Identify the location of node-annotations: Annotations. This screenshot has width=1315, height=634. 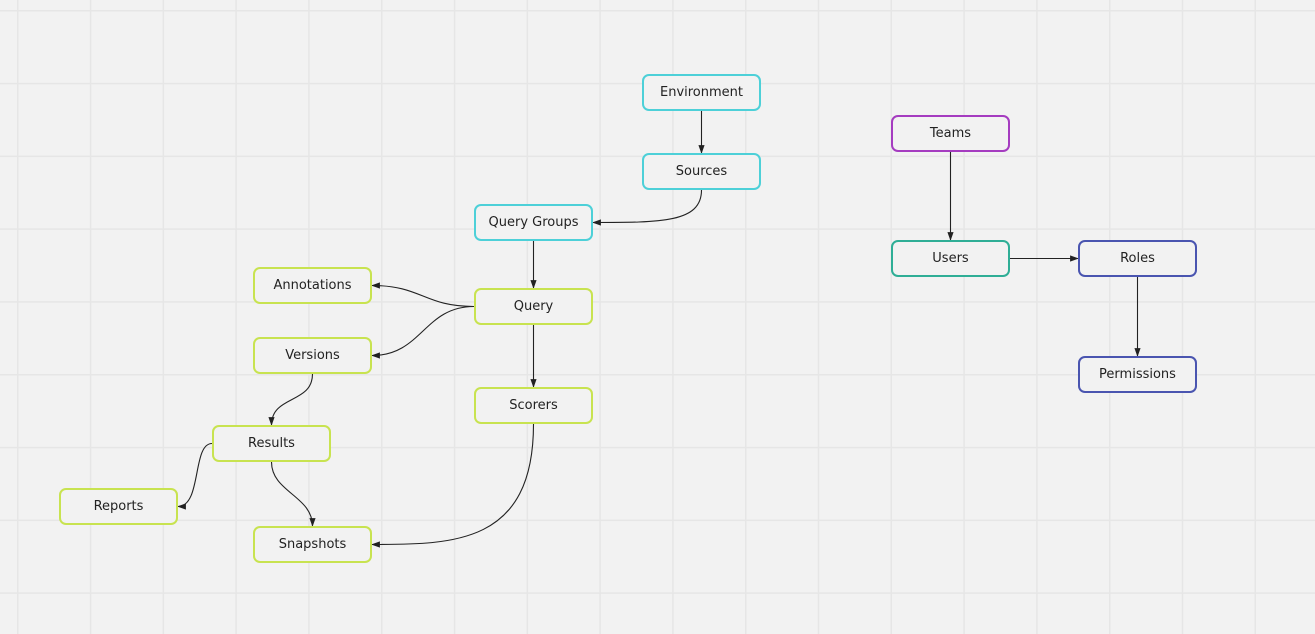
(312, 285).